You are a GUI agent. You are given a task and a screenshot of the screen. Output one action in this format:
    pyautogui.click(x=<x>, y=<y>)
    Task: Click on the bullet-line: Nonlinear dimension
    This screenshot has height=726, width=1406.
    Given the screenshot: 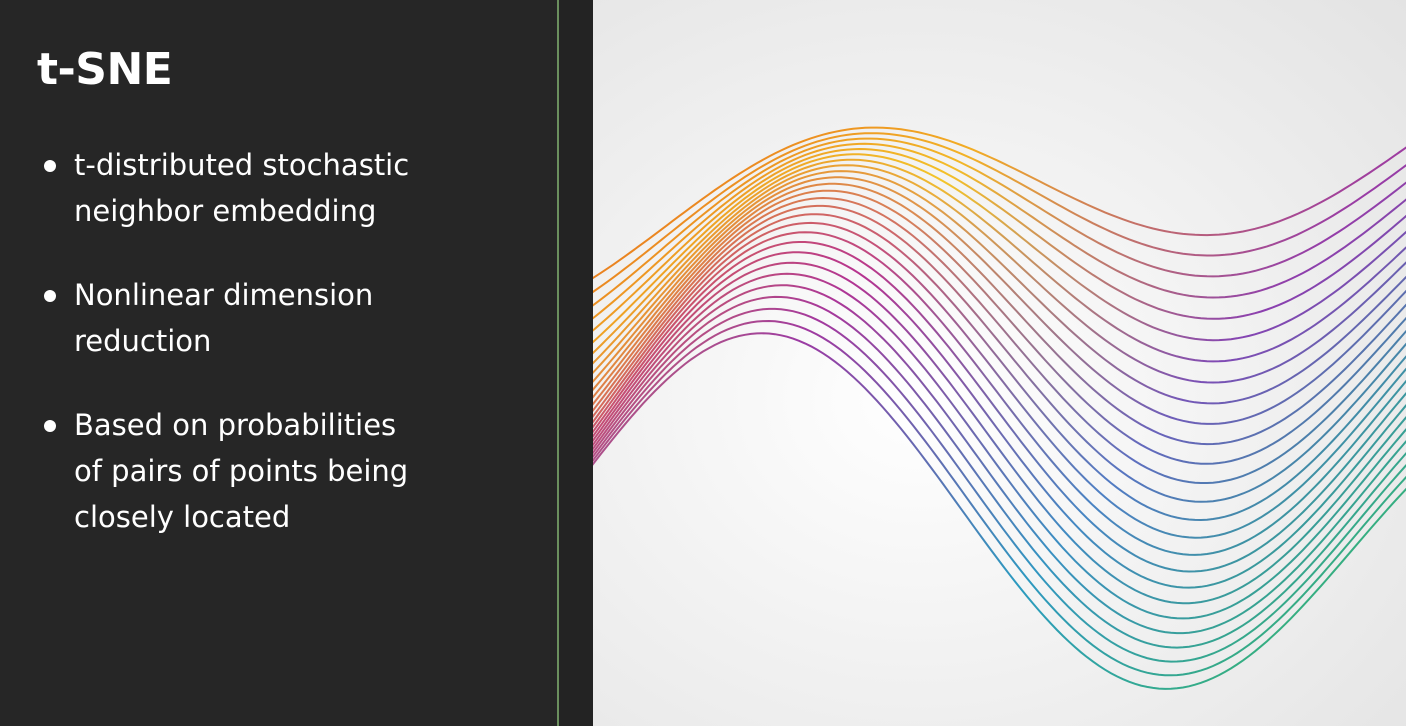 What is the action you would take?
    pyautogui.click(x=224, y=295)
    